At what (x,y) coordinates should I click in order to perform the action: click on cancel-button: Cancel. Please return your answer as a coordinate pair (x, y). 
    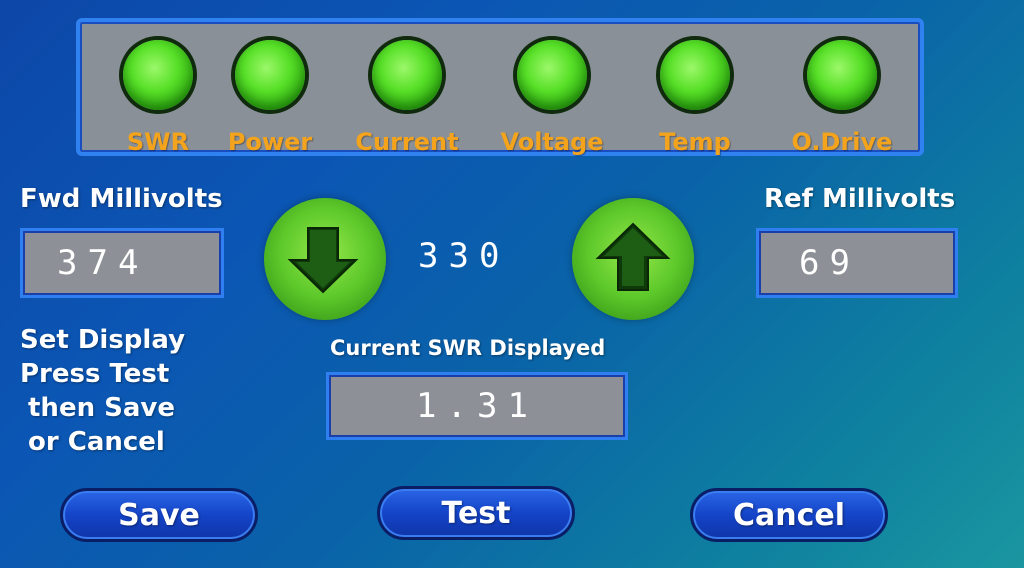
    Looking at the image, I should click on (789, 515).